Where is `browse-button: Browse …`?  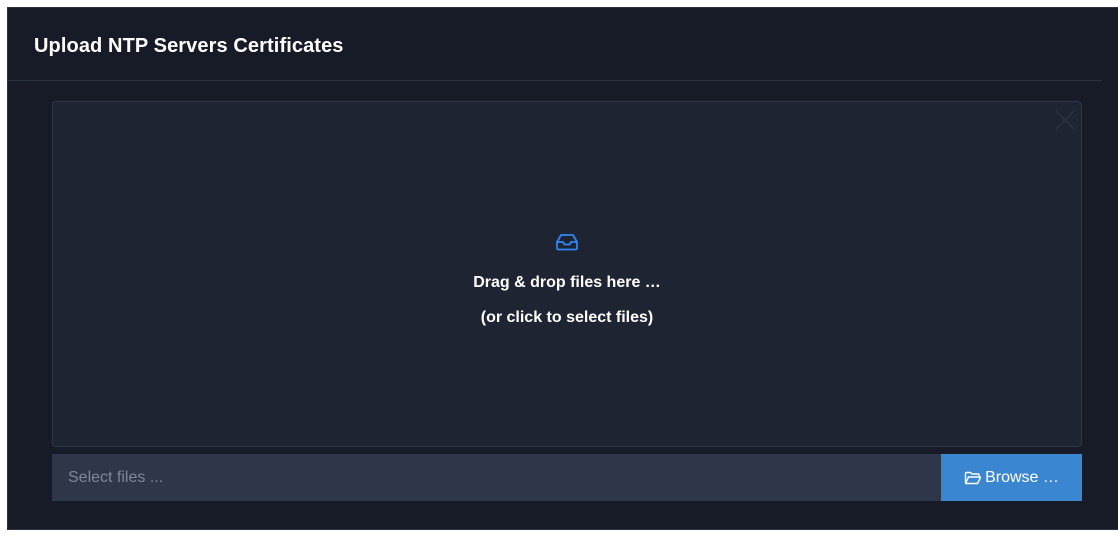 browse-button: Browse … is located at coordinates (1011, 477).